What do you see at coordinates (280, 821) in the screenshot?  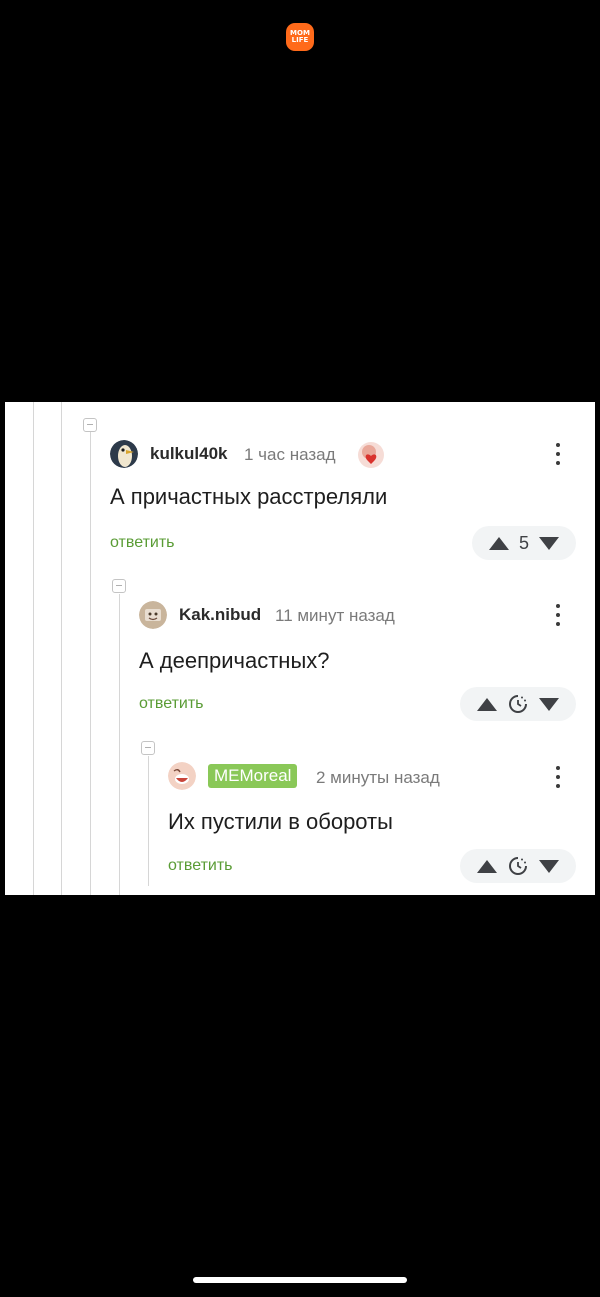 I see `comment-text: Их пустили в обороты` at bounding box center [280, 821].